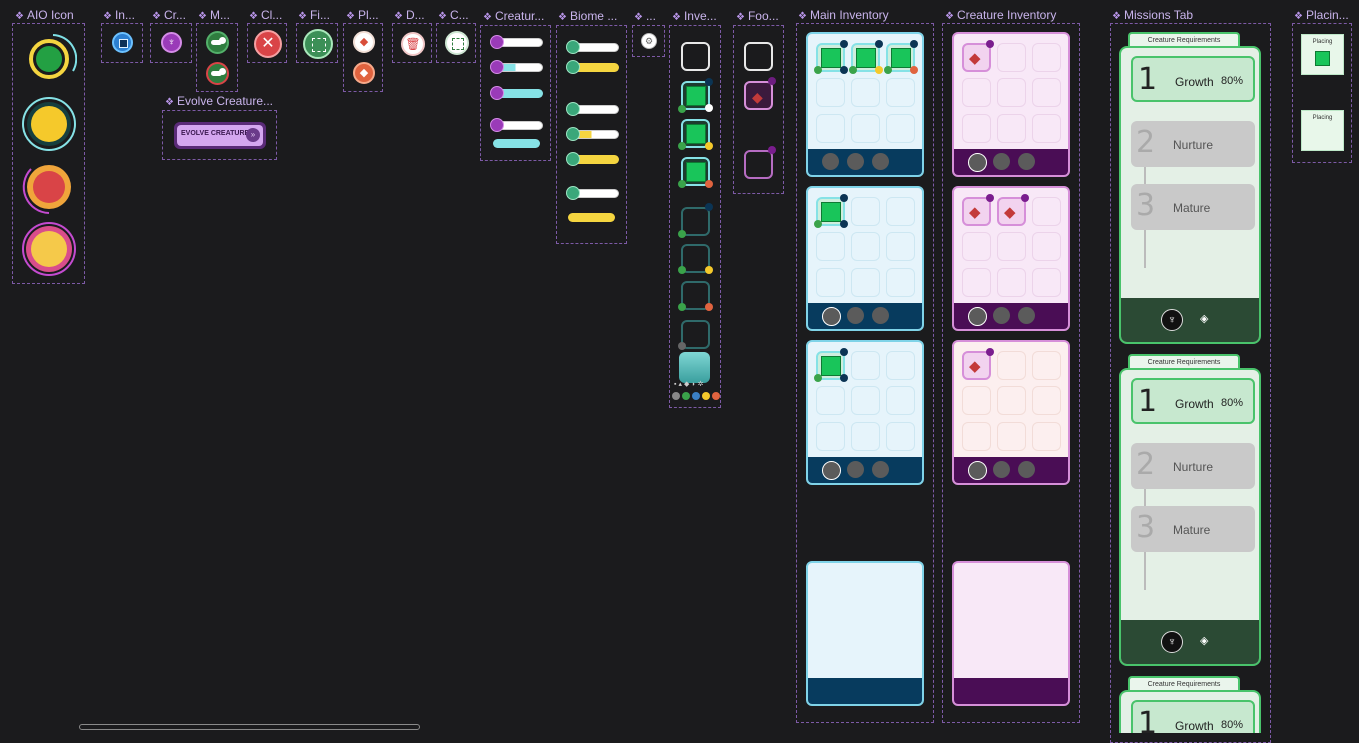 This screenshot has height=743, width=1359. I want to click on horizontal-scrollbar, so click(249, 727).